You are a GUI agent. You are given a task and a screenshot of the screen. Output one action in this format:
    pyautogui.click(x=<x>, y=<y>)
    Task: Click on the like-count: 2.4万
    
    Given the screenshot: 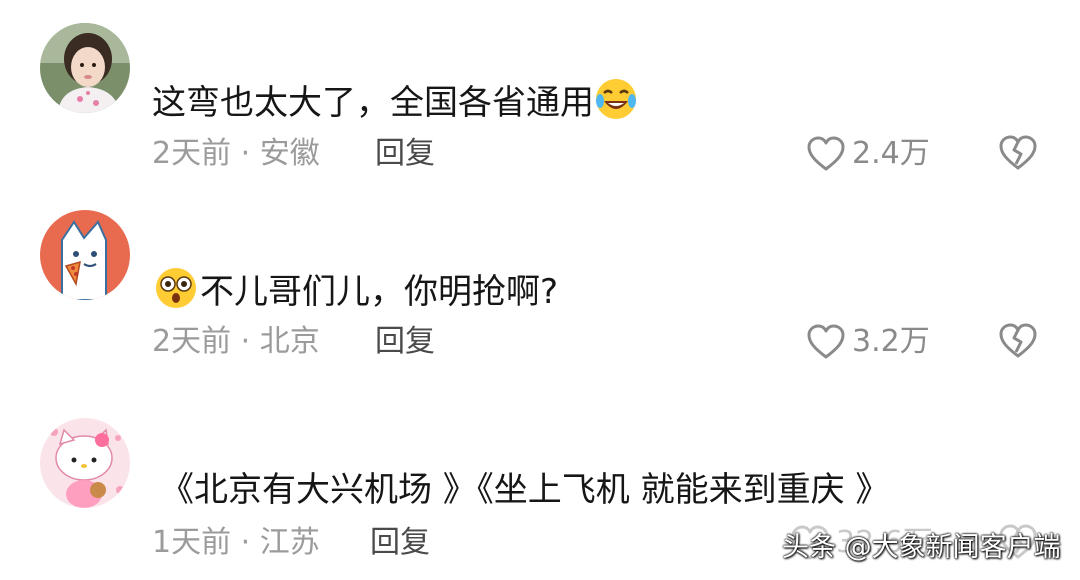 What is the action you would take?
    pyautogui.click(x=891, y=153)
    